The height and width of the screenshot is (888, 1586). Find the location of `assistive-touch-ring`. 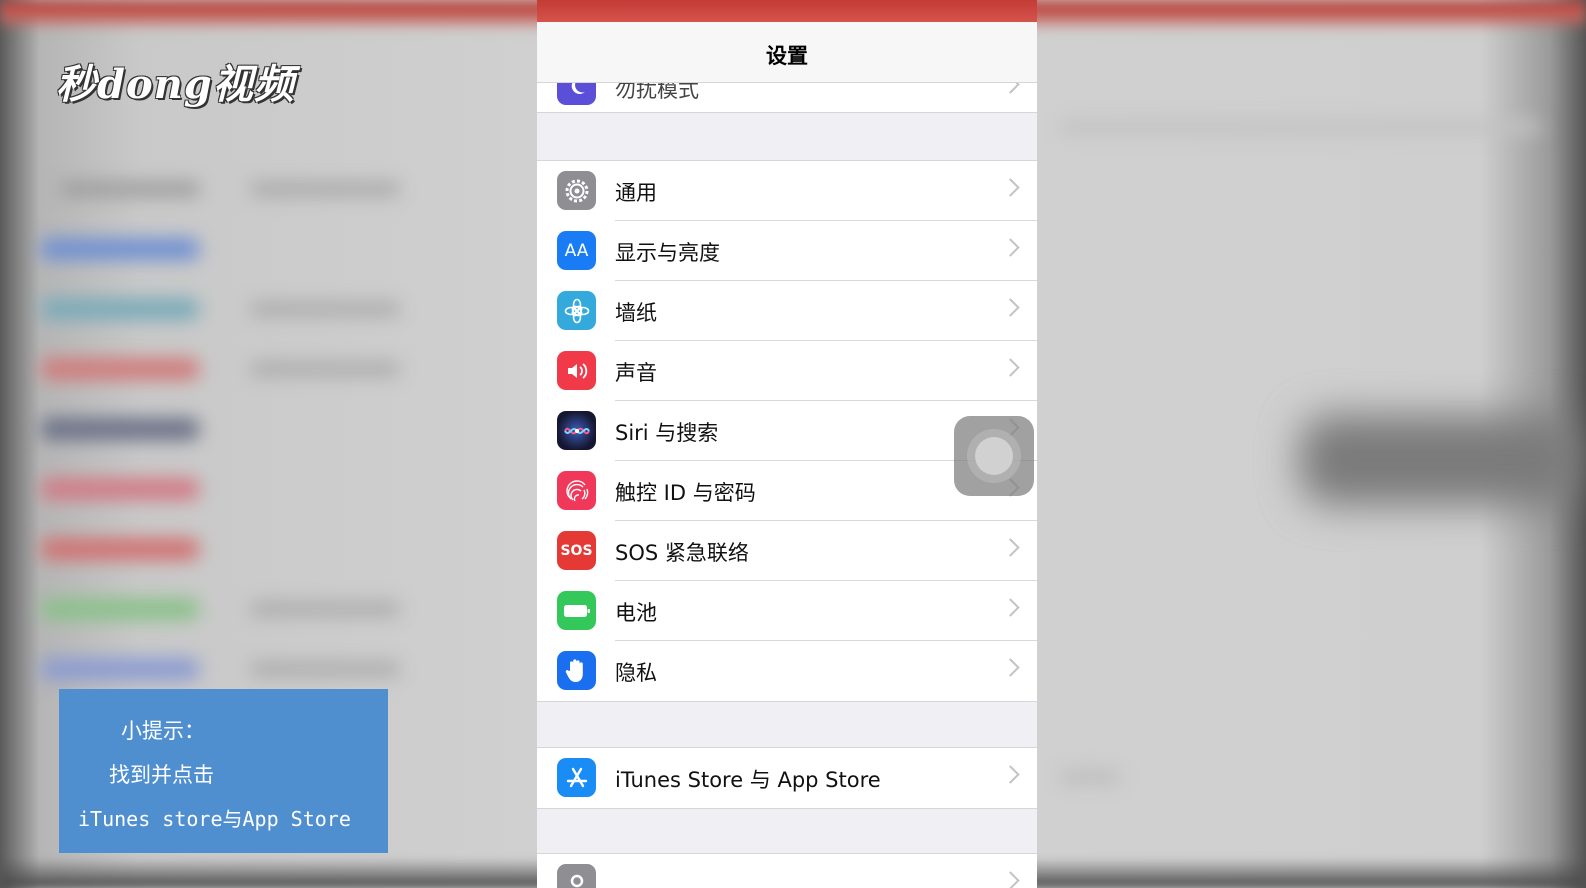

assistive-touch-ring is located at coordinates (994, 456).